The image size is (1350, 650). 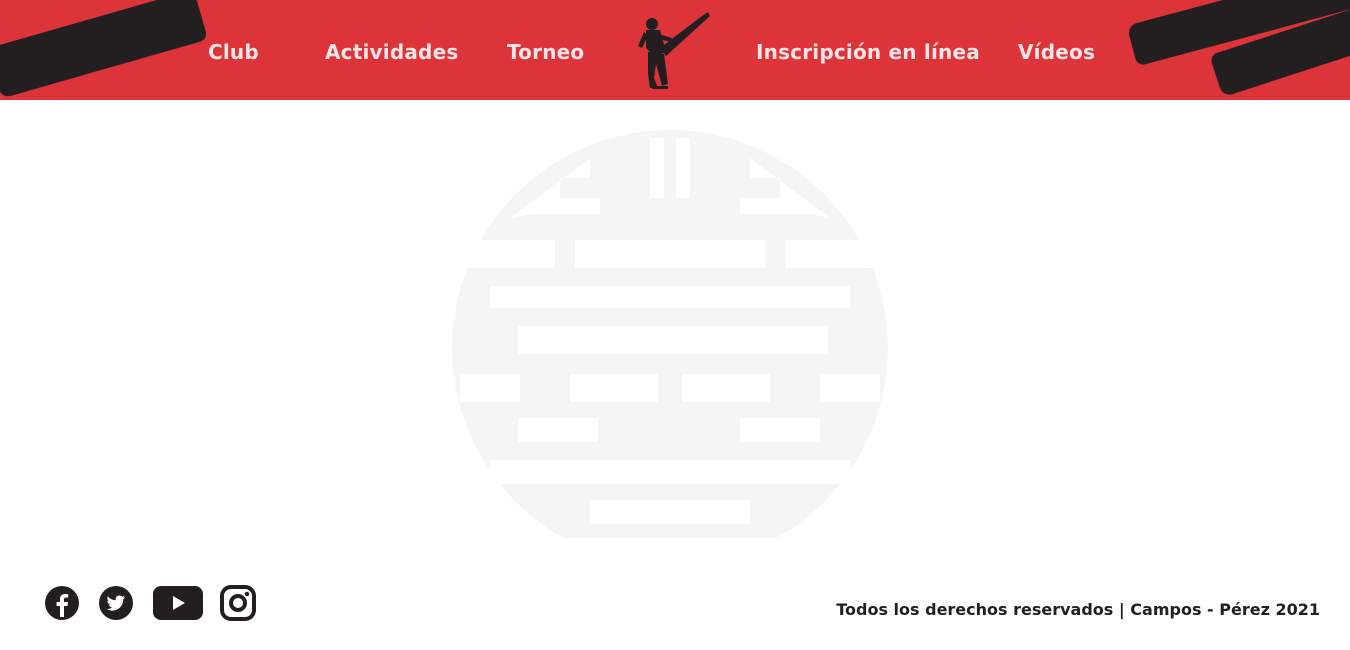 What do you see at coordinates (116, 603) in the screenshot?
I see `twitter-icon` at bounding box center [116, 603].